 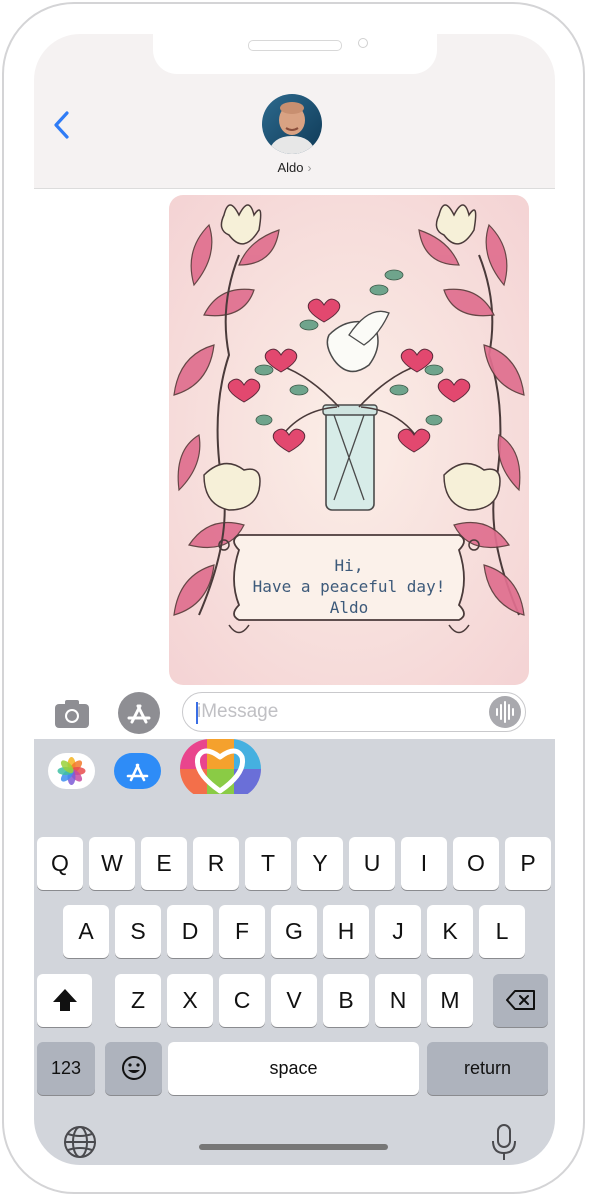 What do you see at coordinates (138, 1000) in the screenshot?
I see `key-z: Z` at bounding box center [138, 1000].